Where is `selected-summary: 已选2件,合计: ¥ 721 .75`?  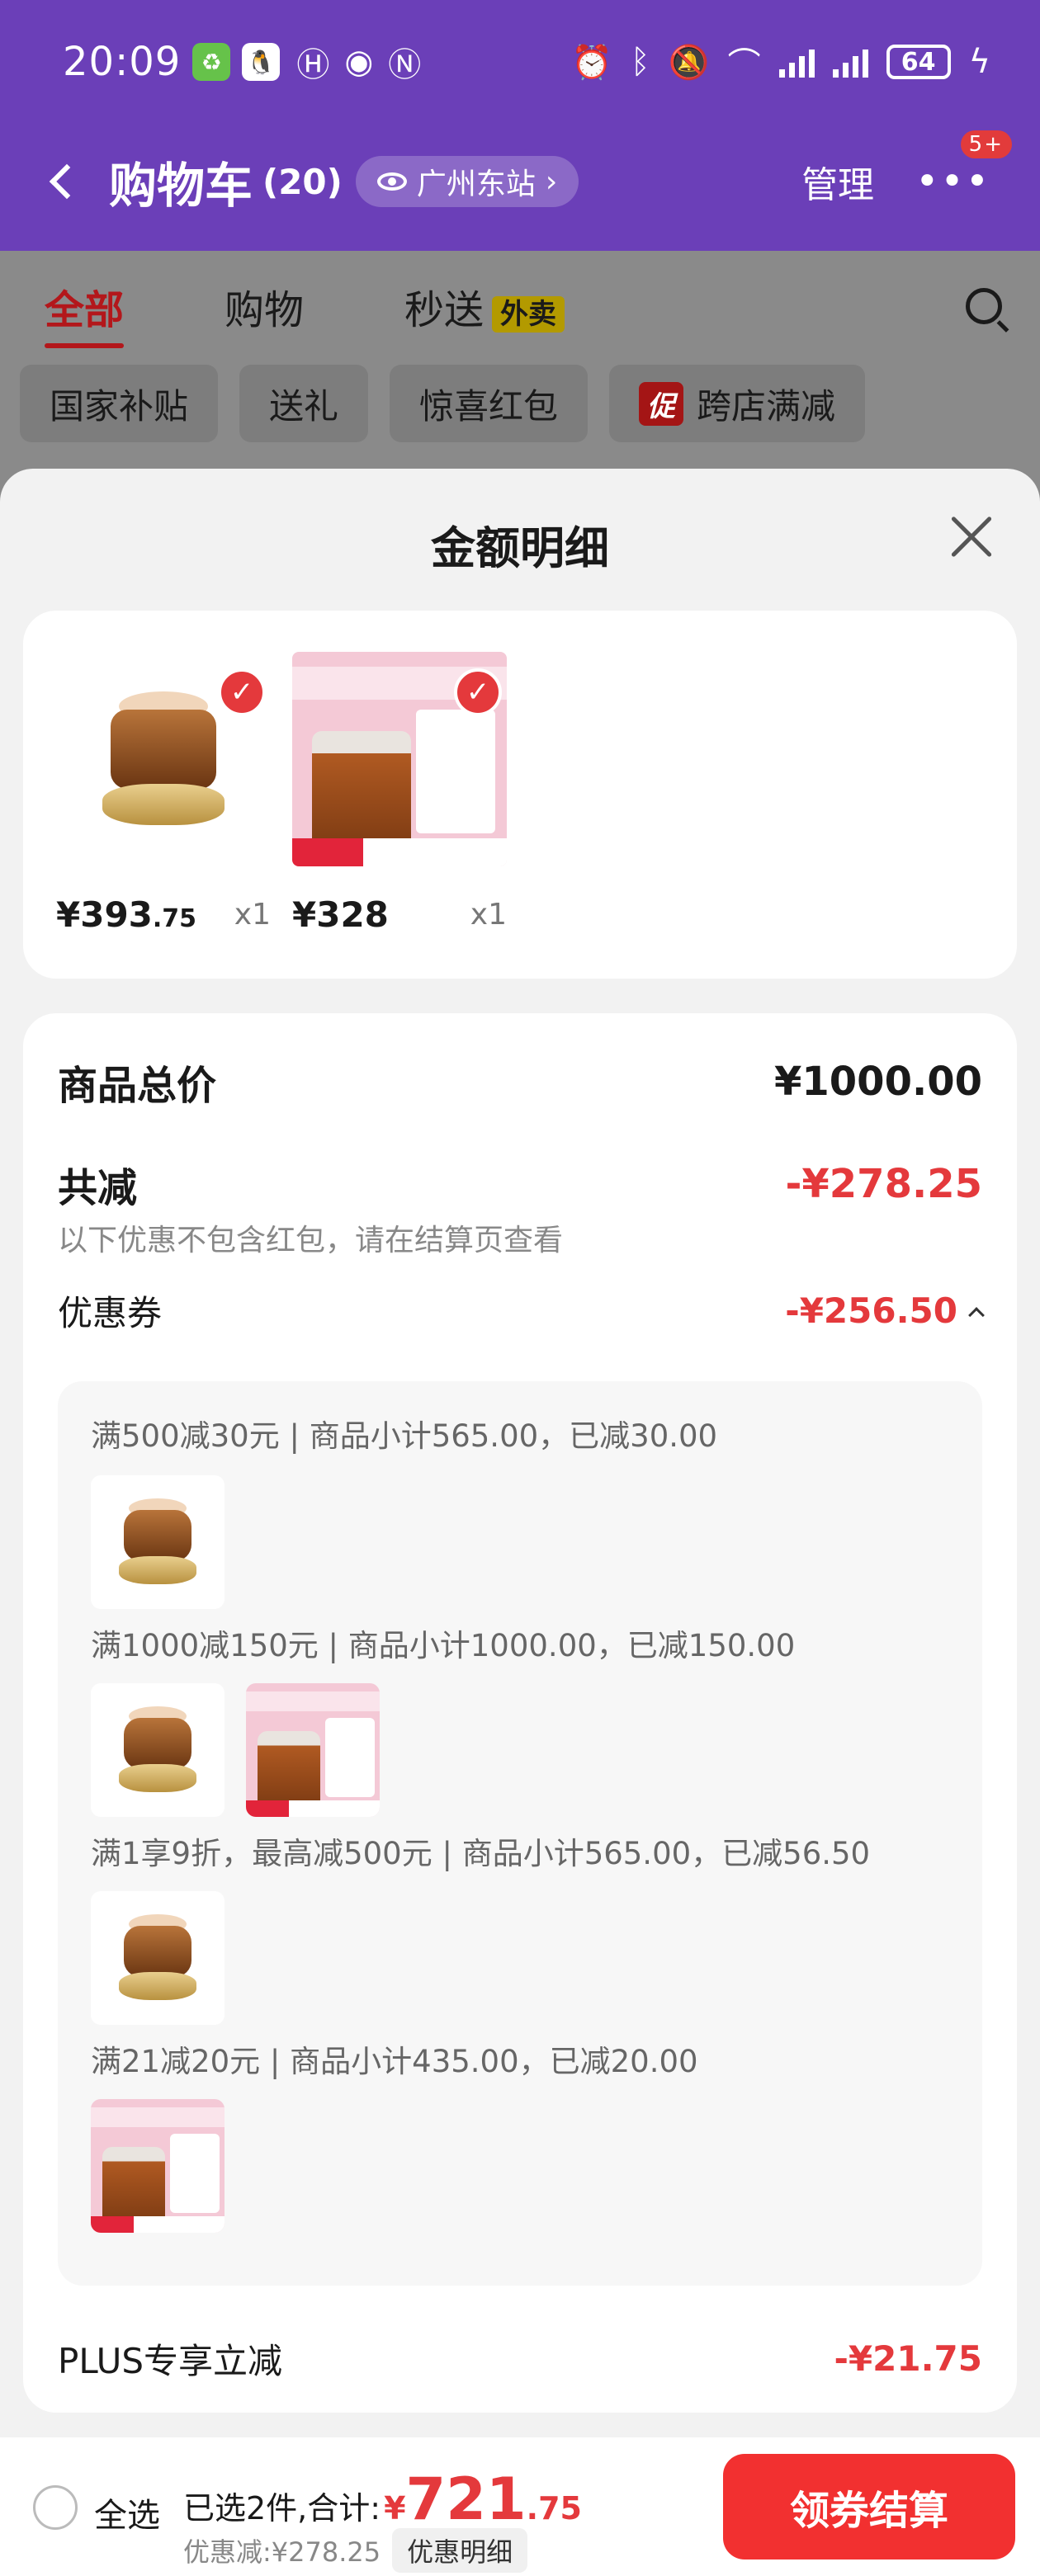
selected-summary: 已选2件,合计: ¥ 721 .75 is located at coordinates (382, 2499).